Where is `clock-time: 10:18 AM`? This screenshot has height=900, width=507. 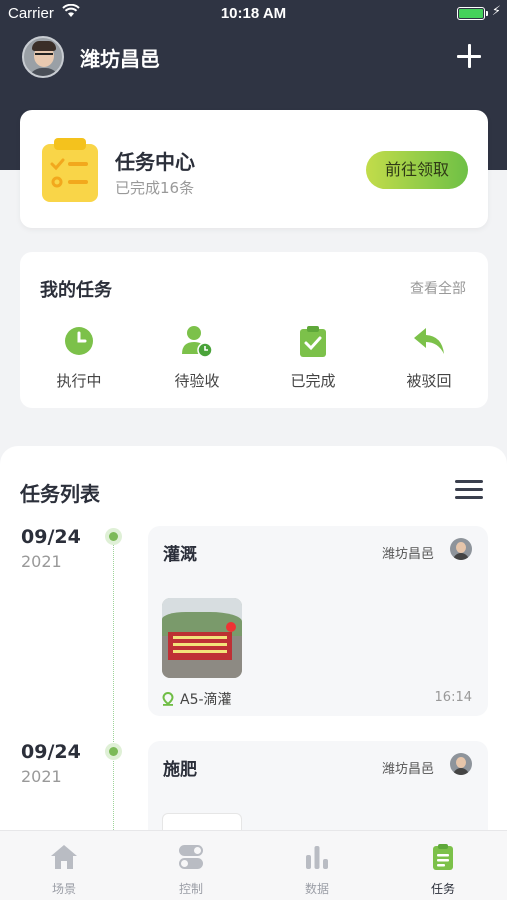
clock-time: 10:18 AM is located at coordinates (253, 13).